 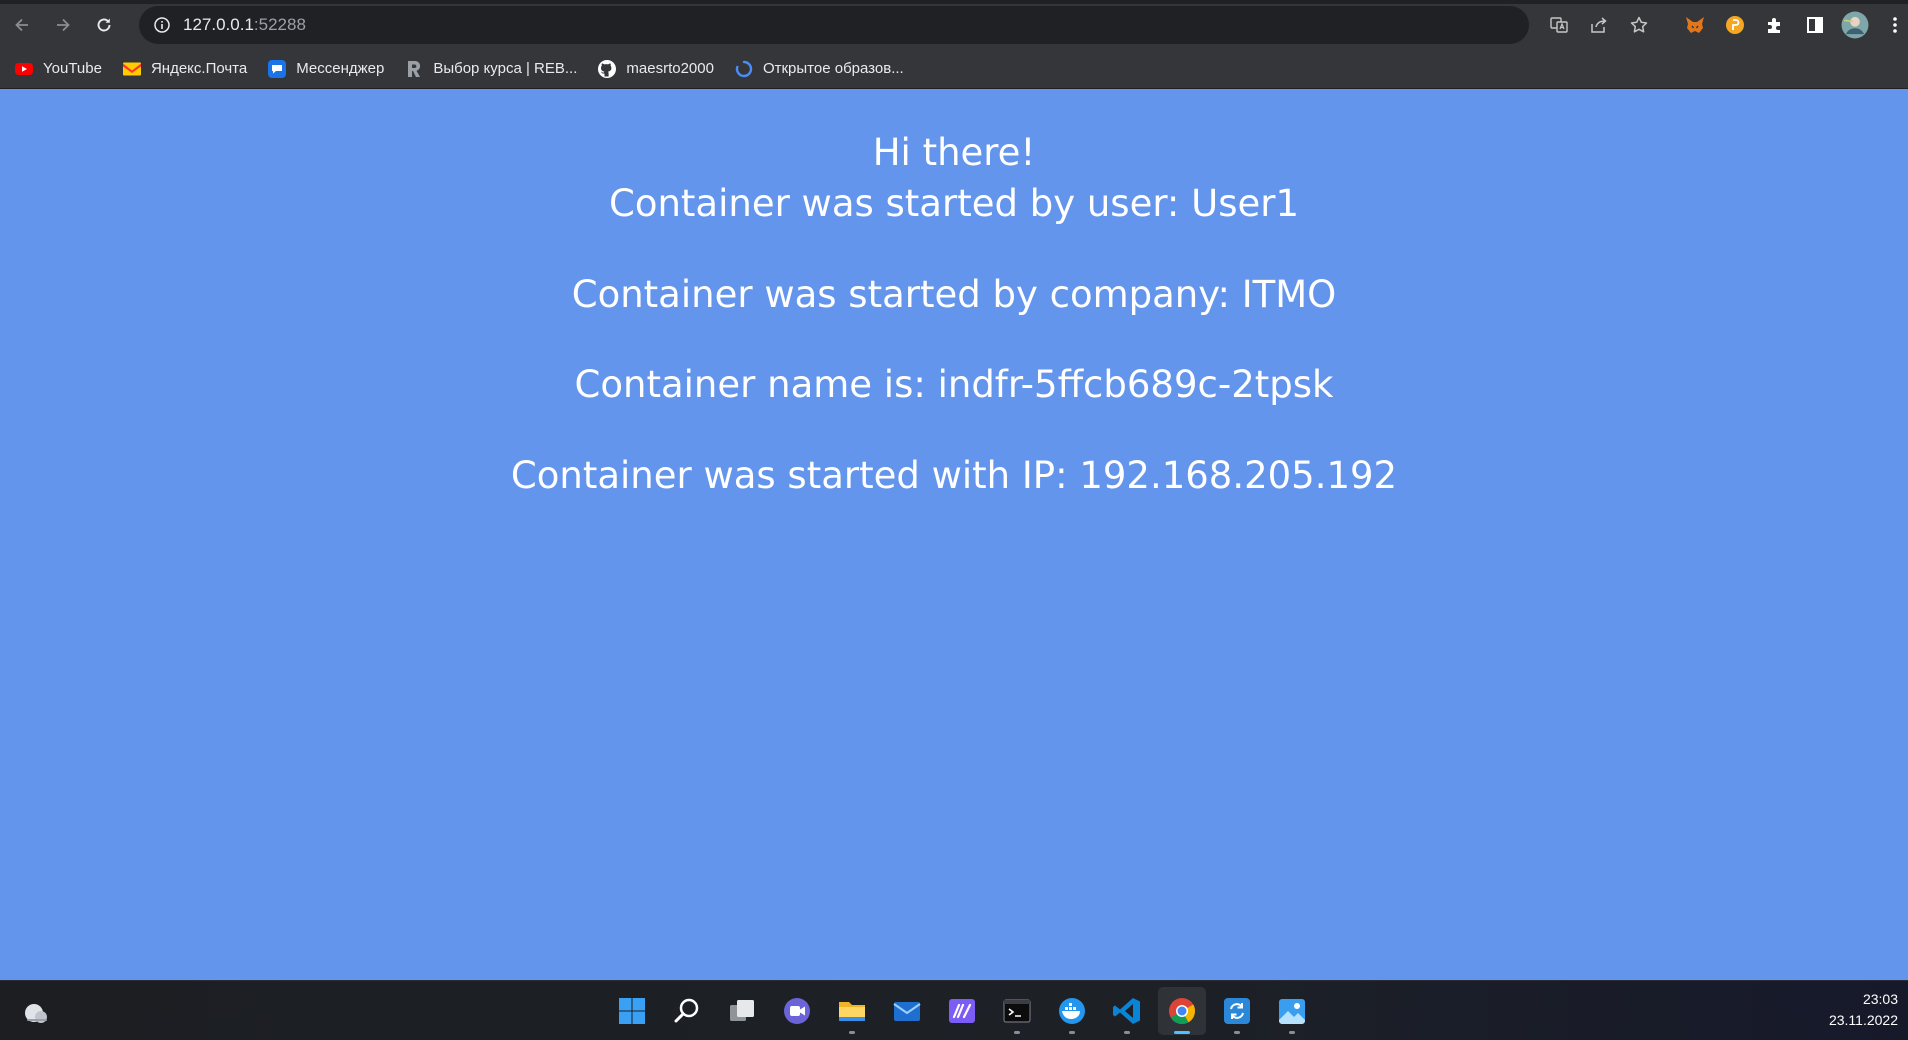 I want to click on orange-coin-icon, so click(x=1735, y=25).